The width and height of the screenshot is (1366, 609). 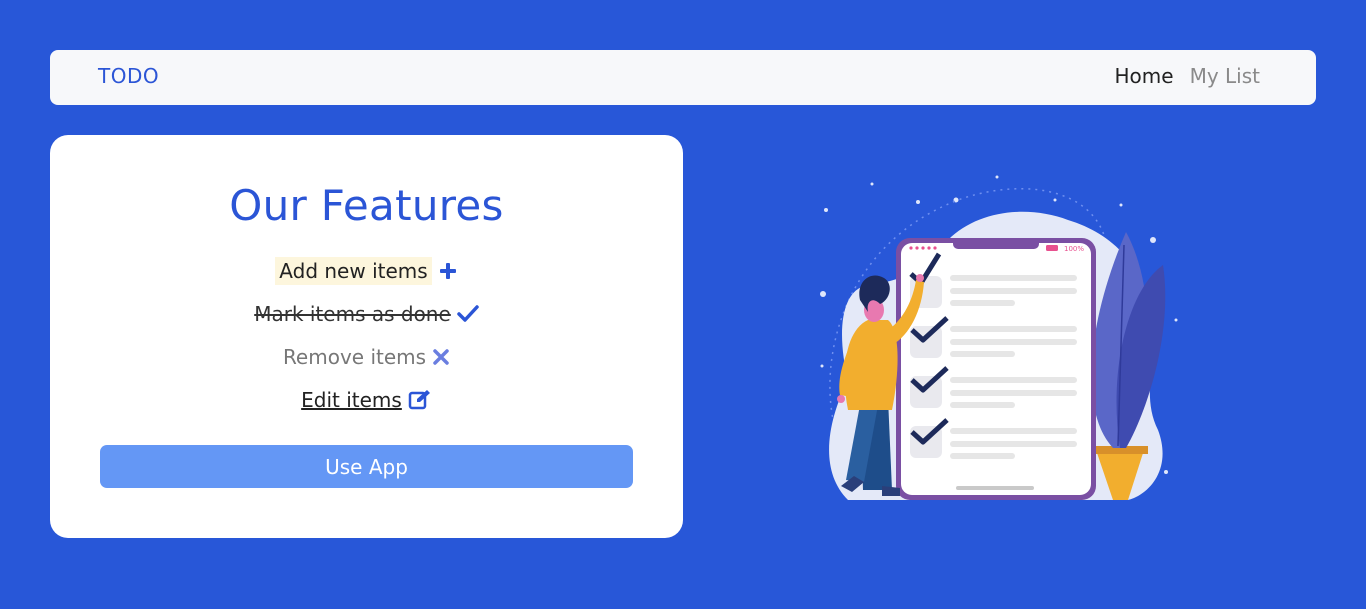 What do you see at coordinates (128, 76) in the screenshot?
I see `brand-logo-link: TODO` at bounding box center [128, 76].